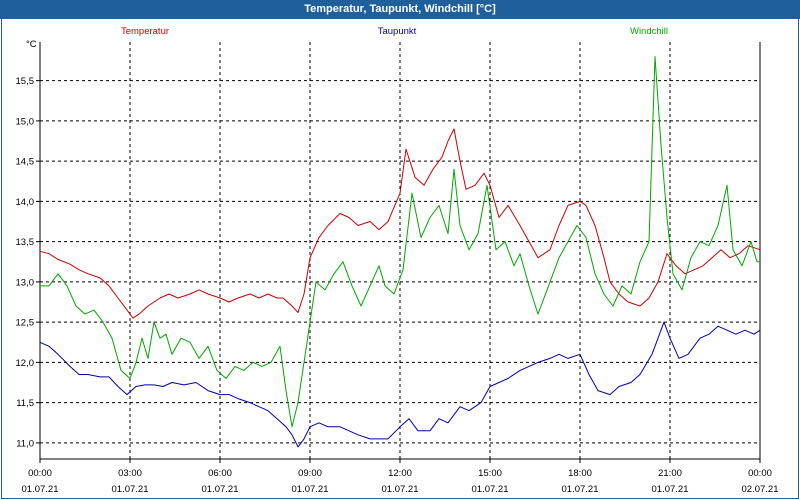 This screenshot has width=800, height=500. What do you see at coordinates (400, 473) in the screenshot?
I see `x-tick-time-label: 12:00` at bounding box center [400, 473].